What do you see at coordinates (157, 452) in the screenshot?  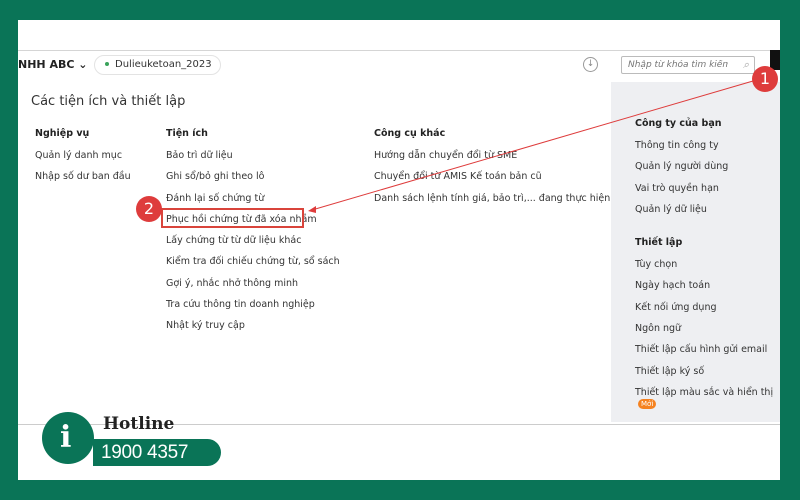 I see `hotline-number: 1900 4357` at bounding box center [157, 452].